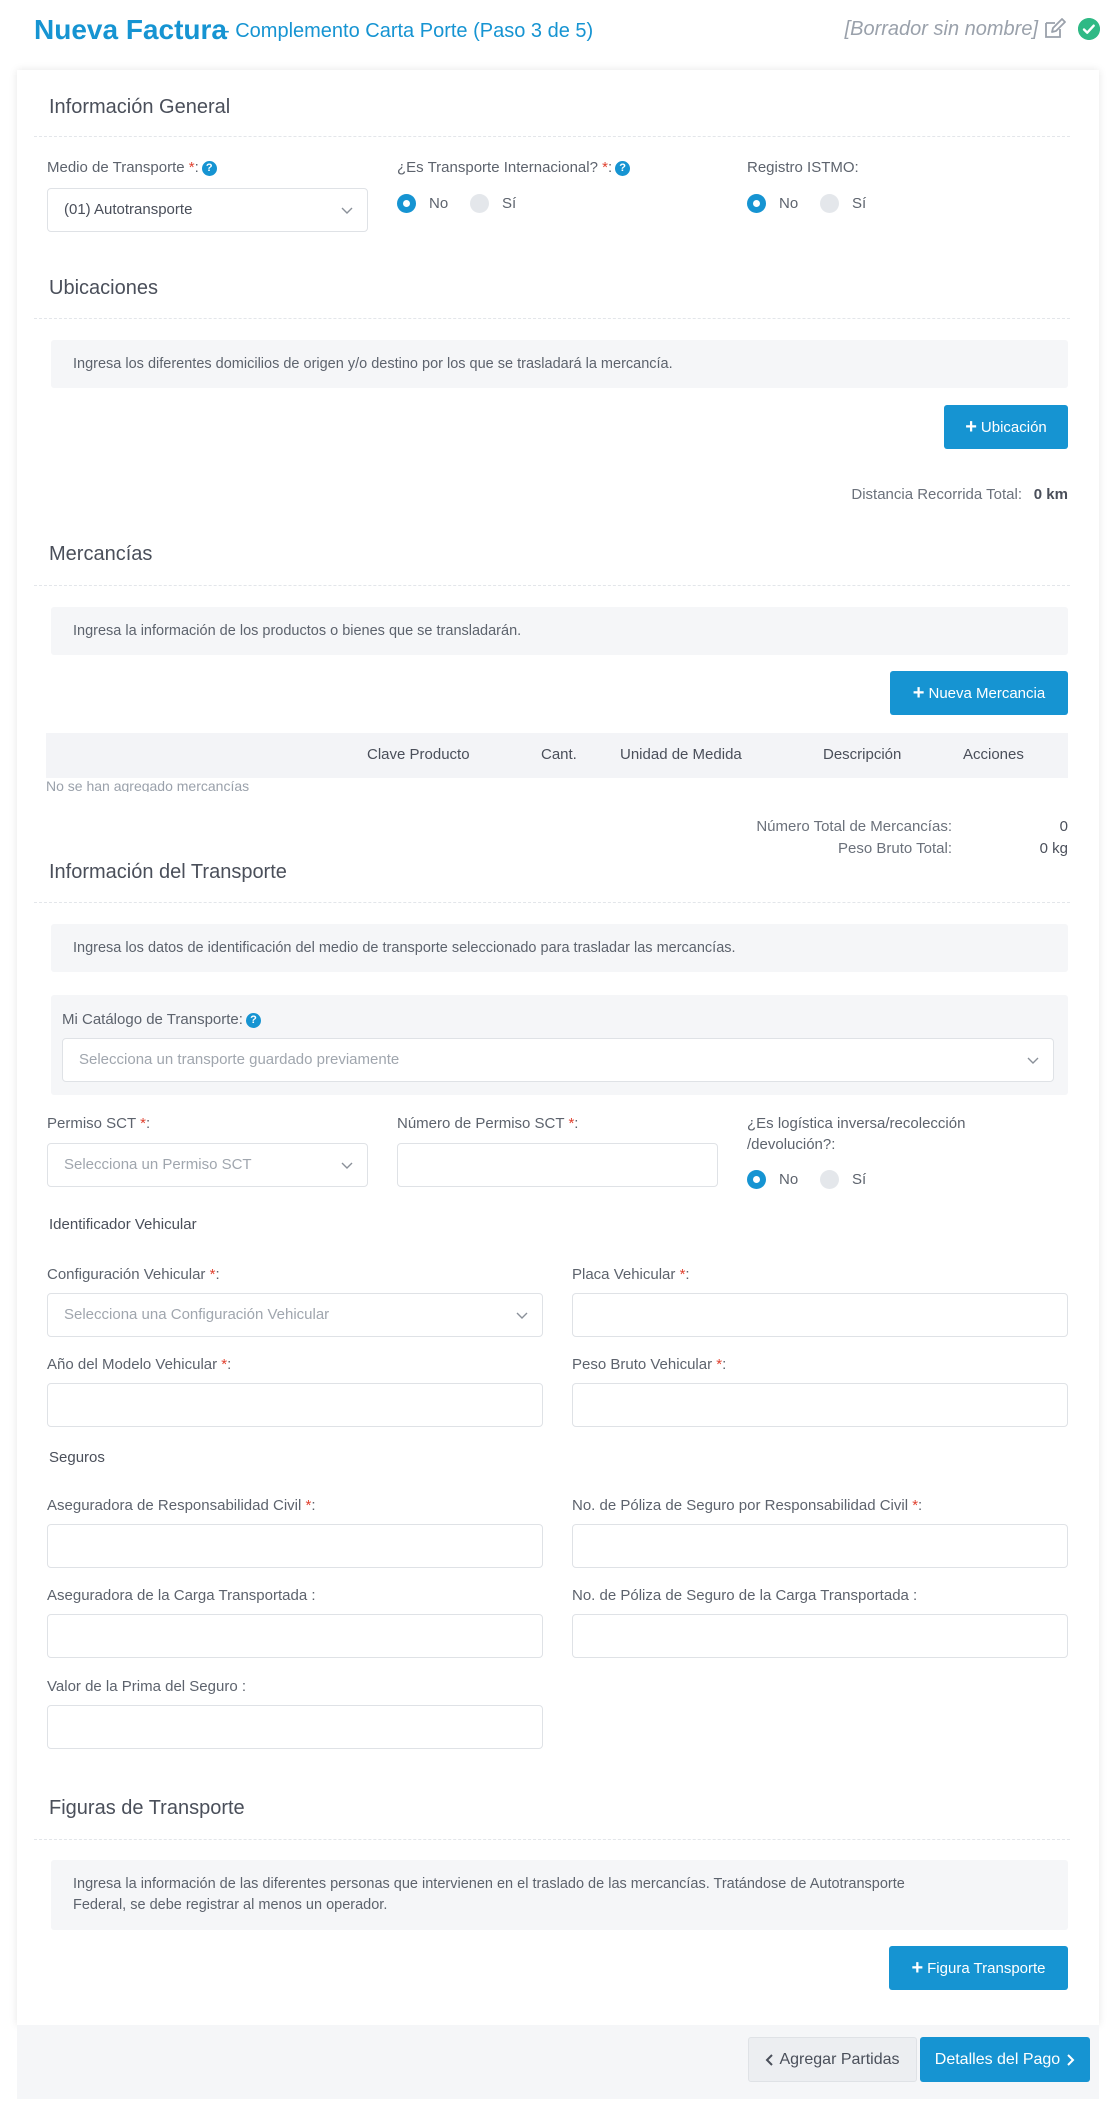 The height and width of the screenshot is (2111, 1116). I want to click on chevron-left-icon, so click(770, 2059).